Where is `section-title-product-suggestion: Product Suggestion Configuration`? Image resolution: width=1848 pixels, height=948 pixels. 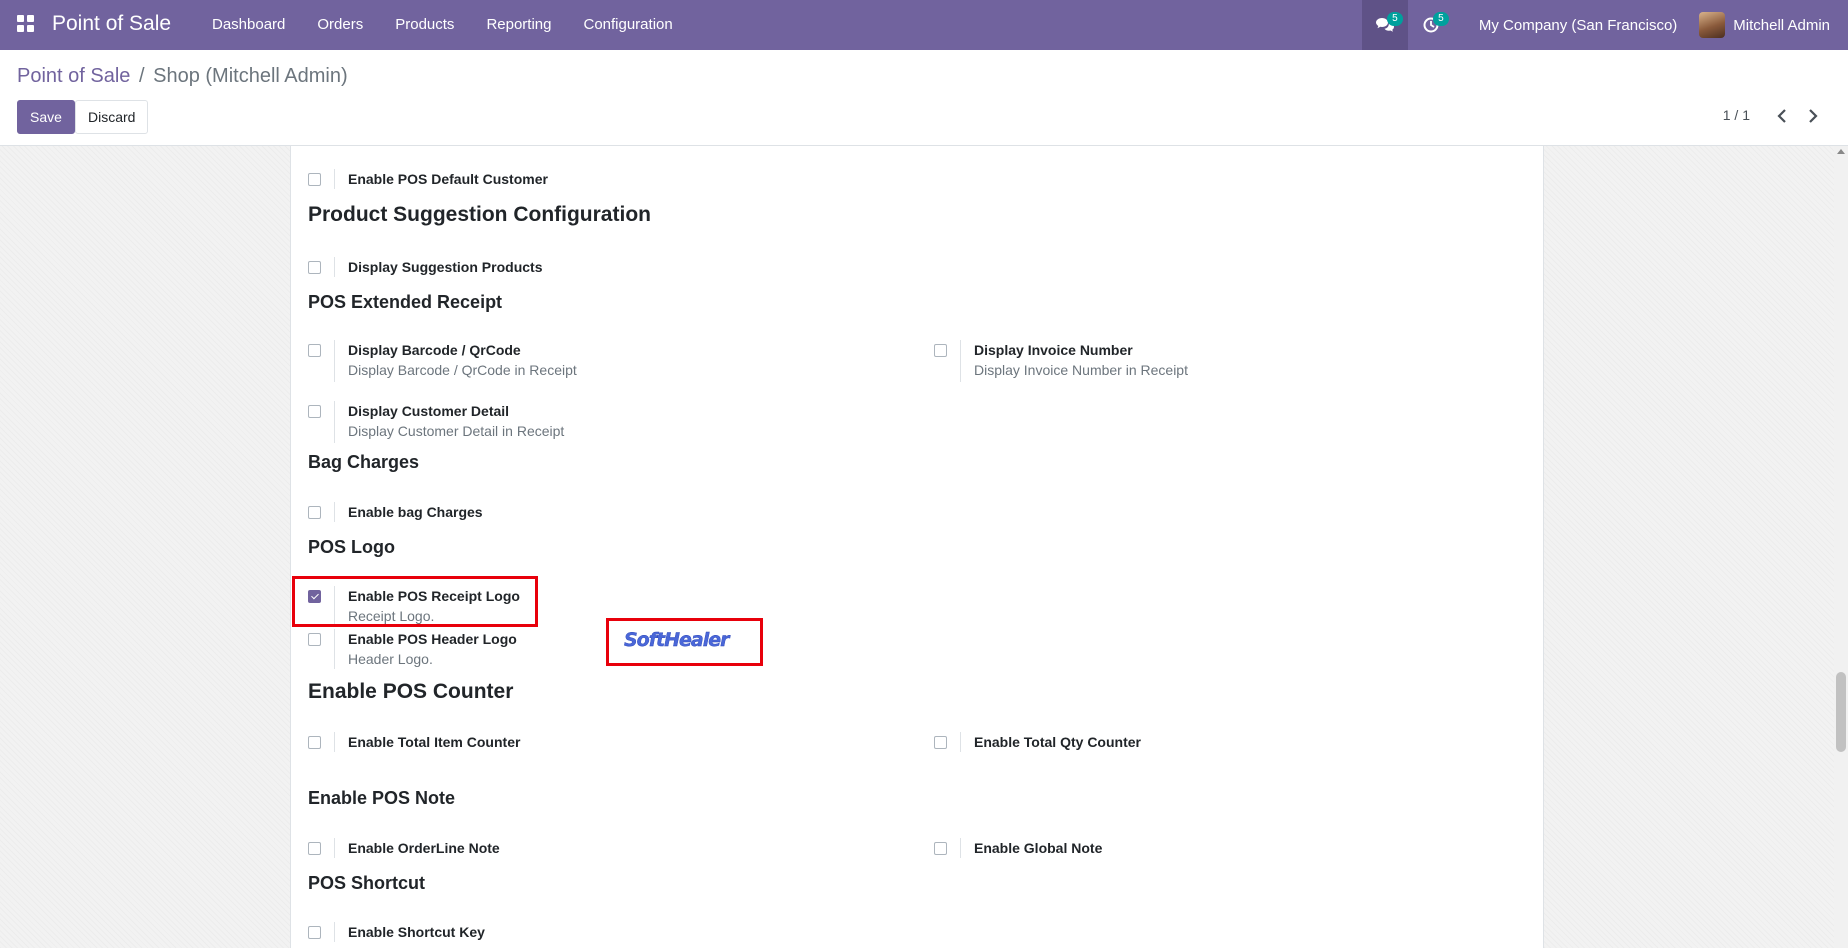
section-title-product-suggestion: Product Suggestion Configuration is located at coordinates (479, 214).